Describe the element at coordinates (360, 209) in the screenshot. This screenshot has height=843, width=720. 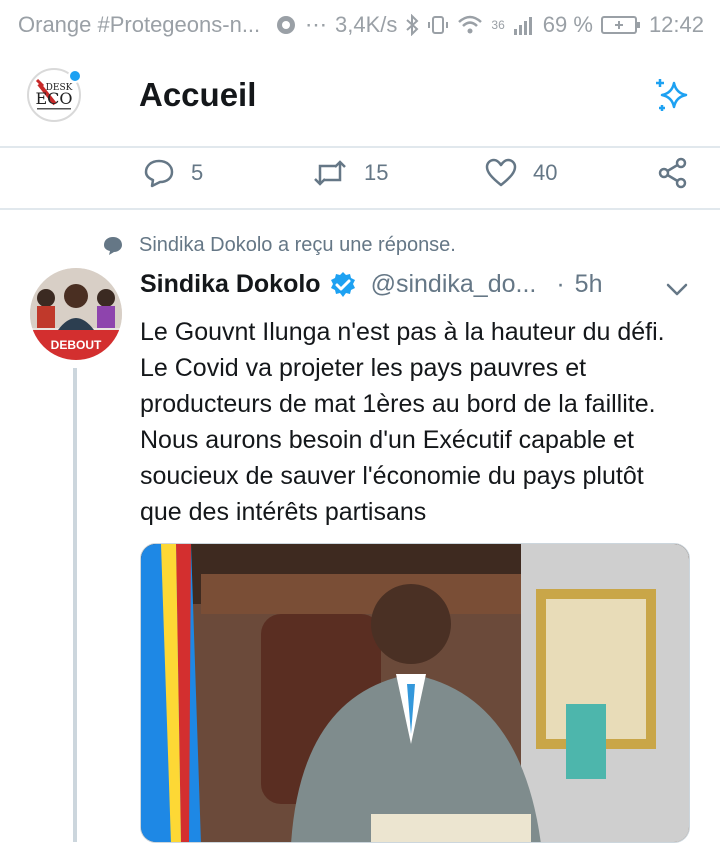
I see `tweet-divider` at that location.